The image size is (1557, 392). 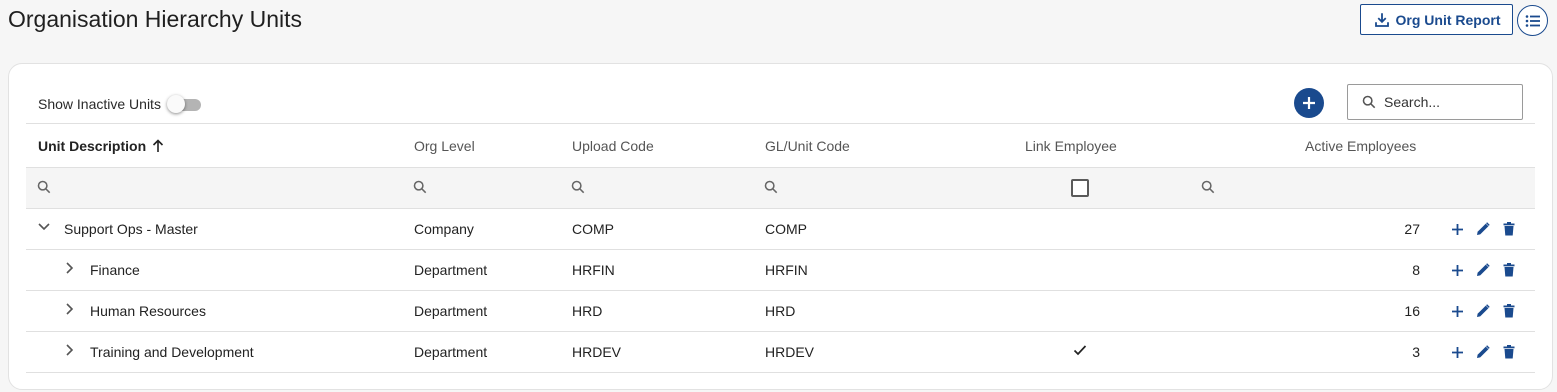 I want to click on show-inactive-control: Show Inactive Units, so click(x=119, y=104).